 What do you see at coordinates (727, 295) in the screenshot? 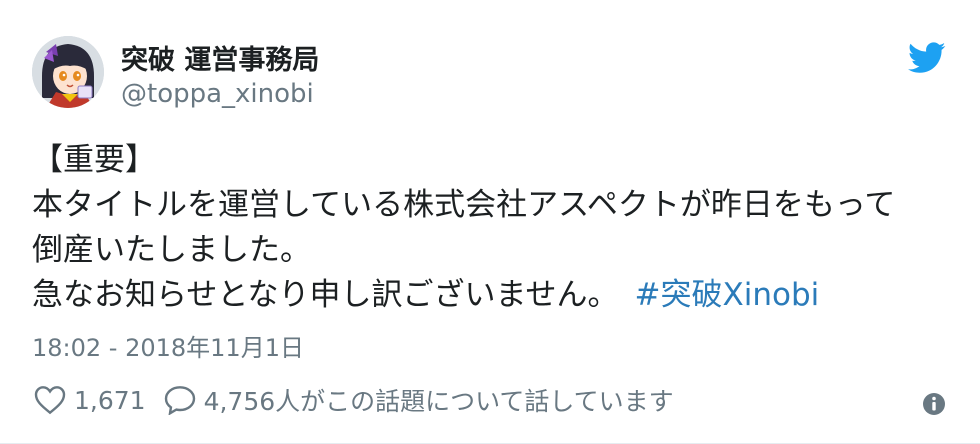
I see `hashtag-link: #突破Xinobi` at bounding box center [727, 295].